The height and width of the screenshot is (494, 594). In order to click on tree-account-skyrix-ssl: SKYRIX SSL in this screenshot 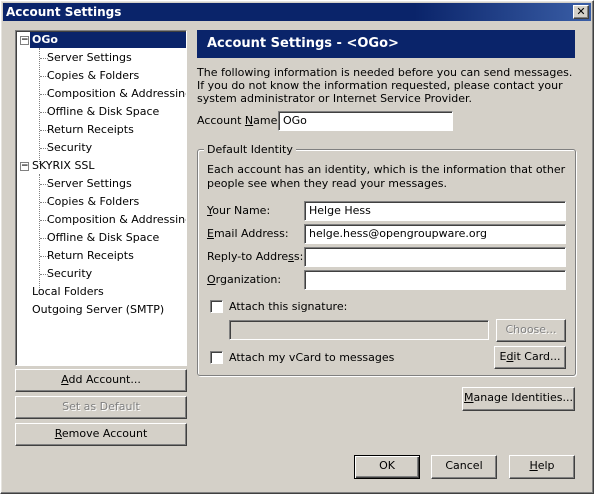, I will do `click(63, 166)`.